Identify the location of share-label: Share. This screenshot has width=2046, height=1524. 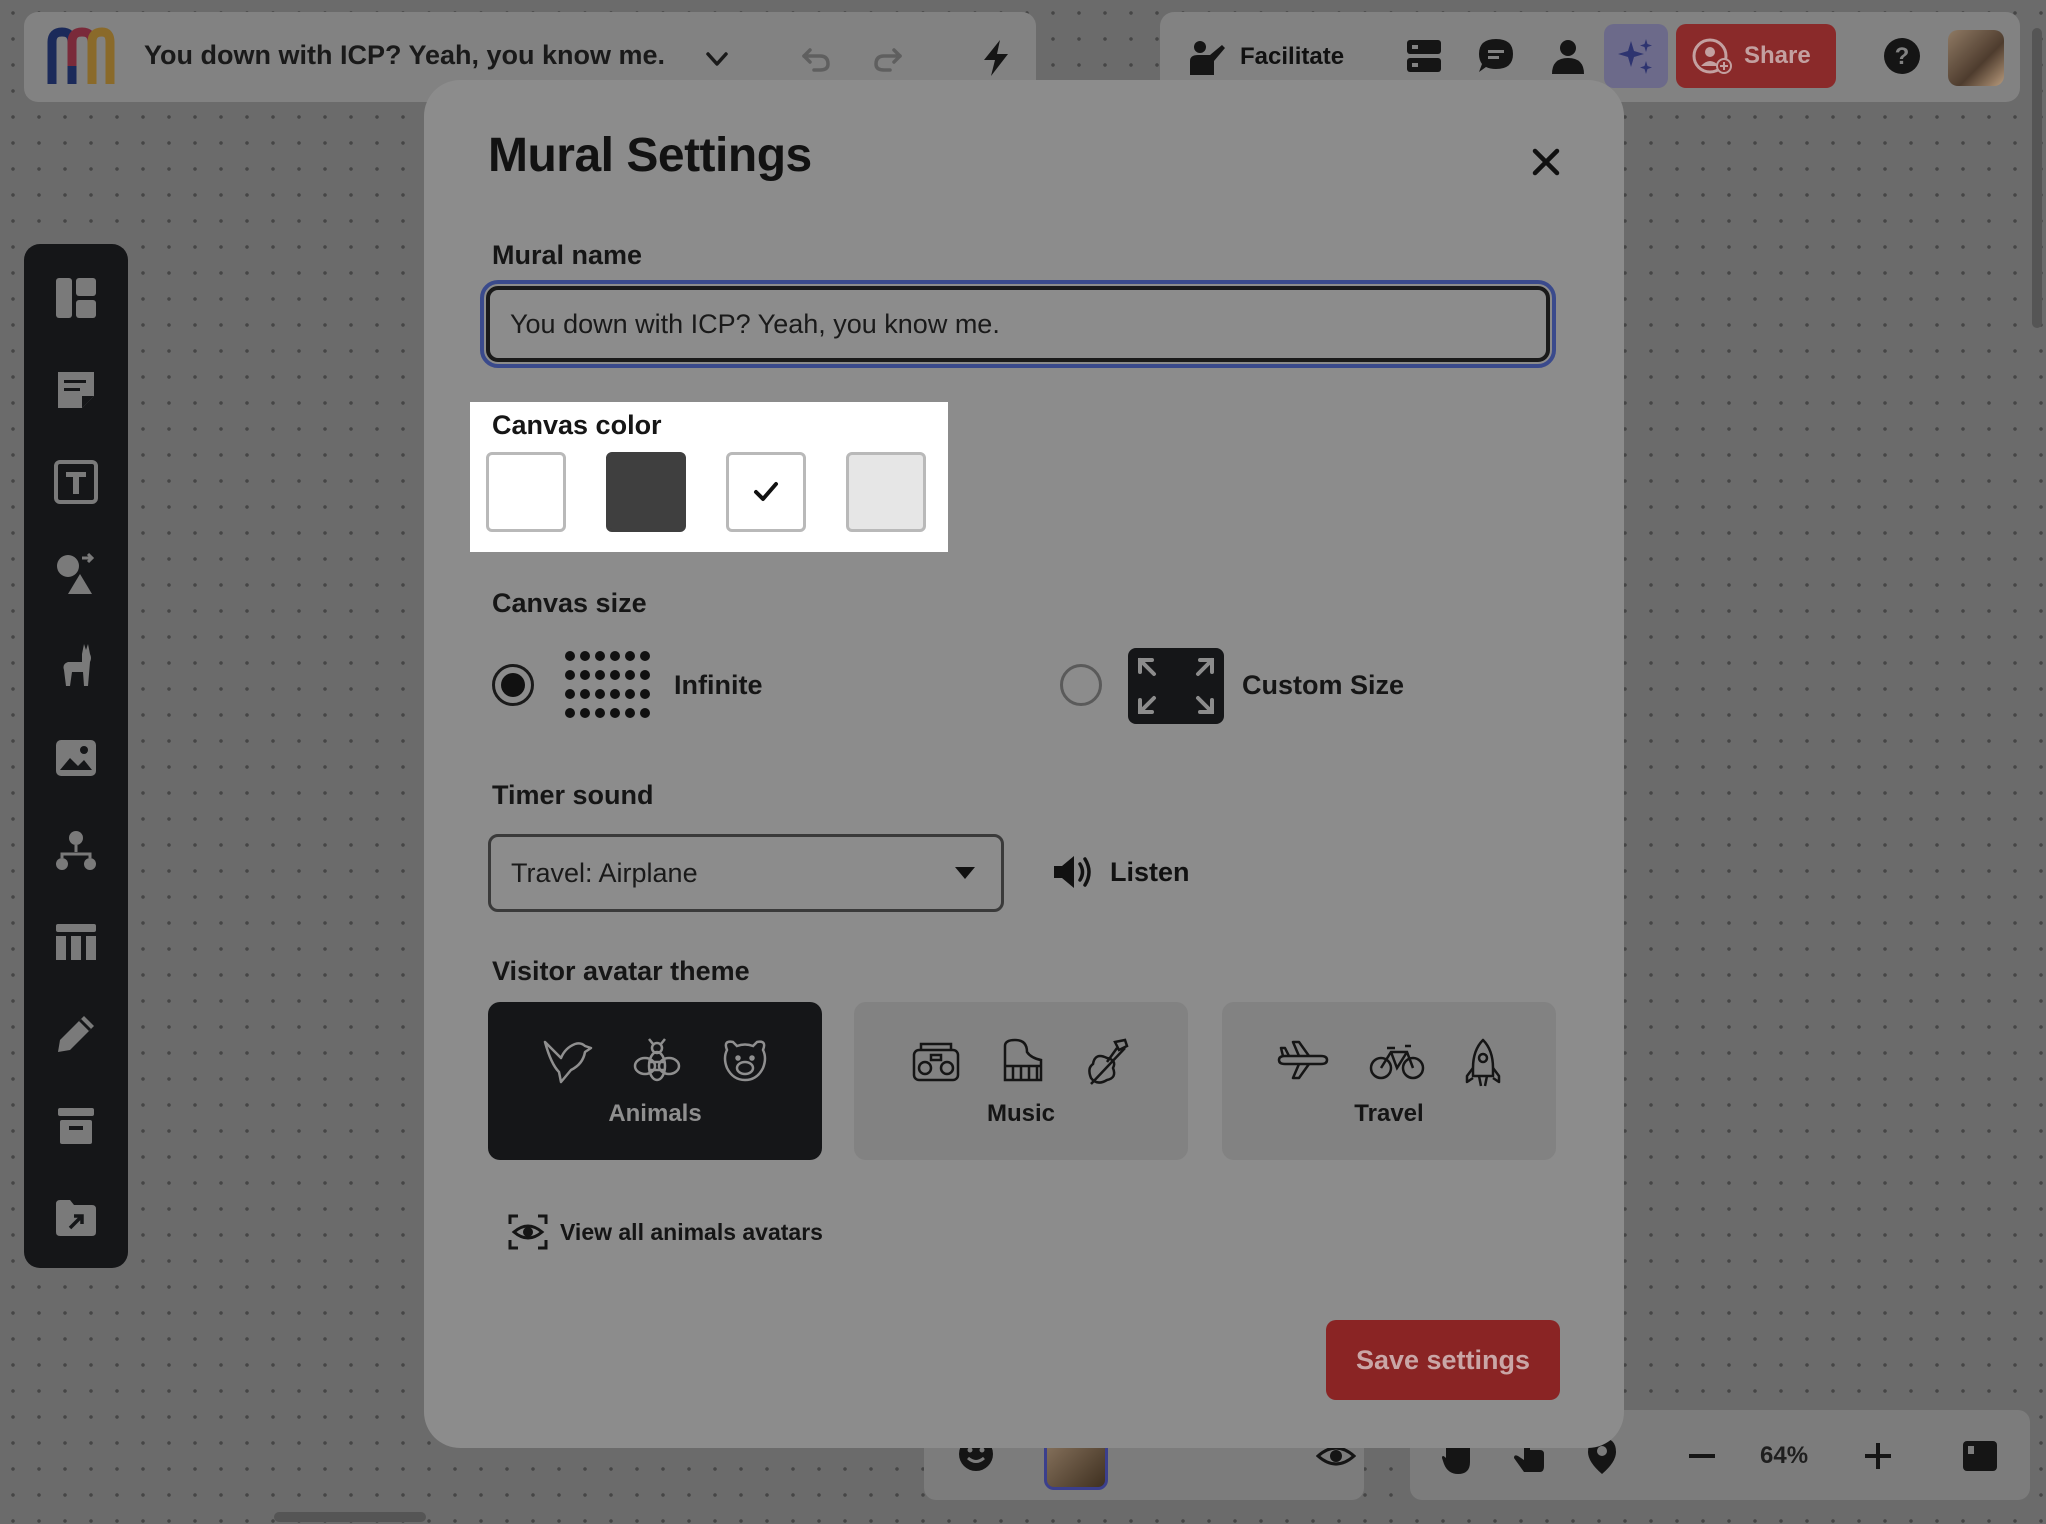
(1777, 55).